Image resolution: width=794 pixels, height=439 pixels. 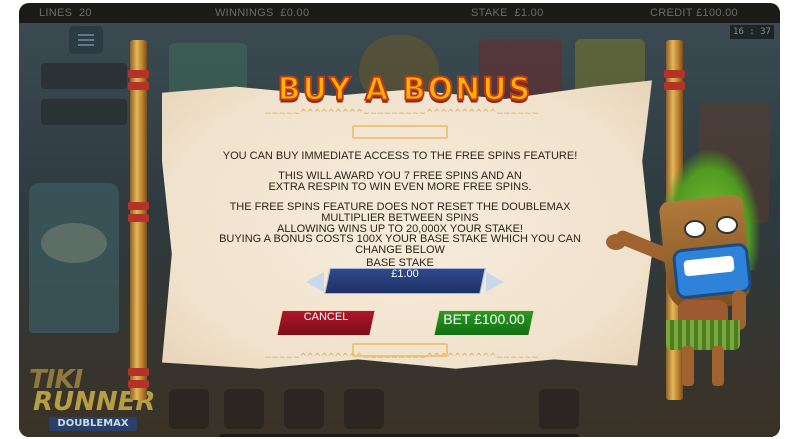 What do you see at coordinates (405, 89) in the screenshot?
I see `dialog-title: BUY A BONUS` at bounding box center [405, 89].